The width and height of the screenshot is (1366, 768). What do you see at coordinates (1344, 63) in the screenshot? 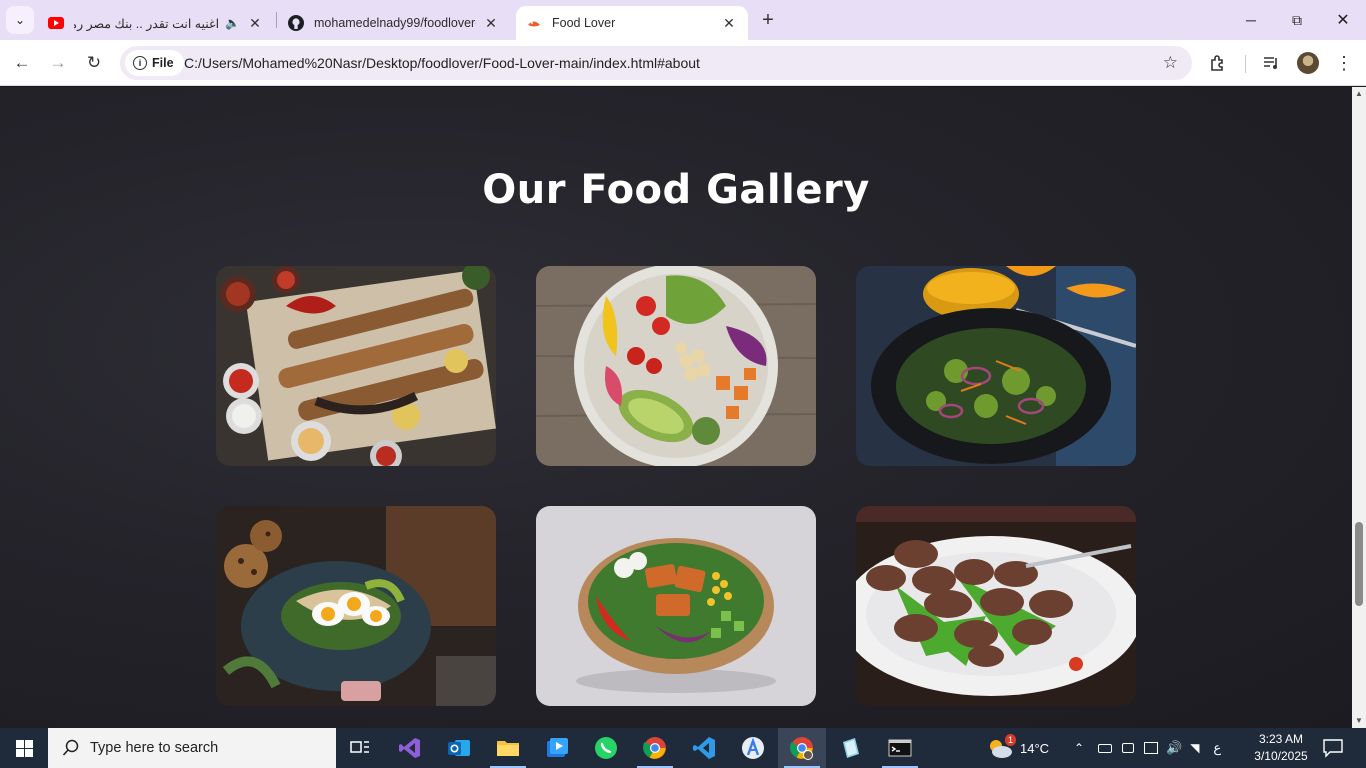
I see `more-menu-icon: ⋮` at bounding box center [1344, 63].